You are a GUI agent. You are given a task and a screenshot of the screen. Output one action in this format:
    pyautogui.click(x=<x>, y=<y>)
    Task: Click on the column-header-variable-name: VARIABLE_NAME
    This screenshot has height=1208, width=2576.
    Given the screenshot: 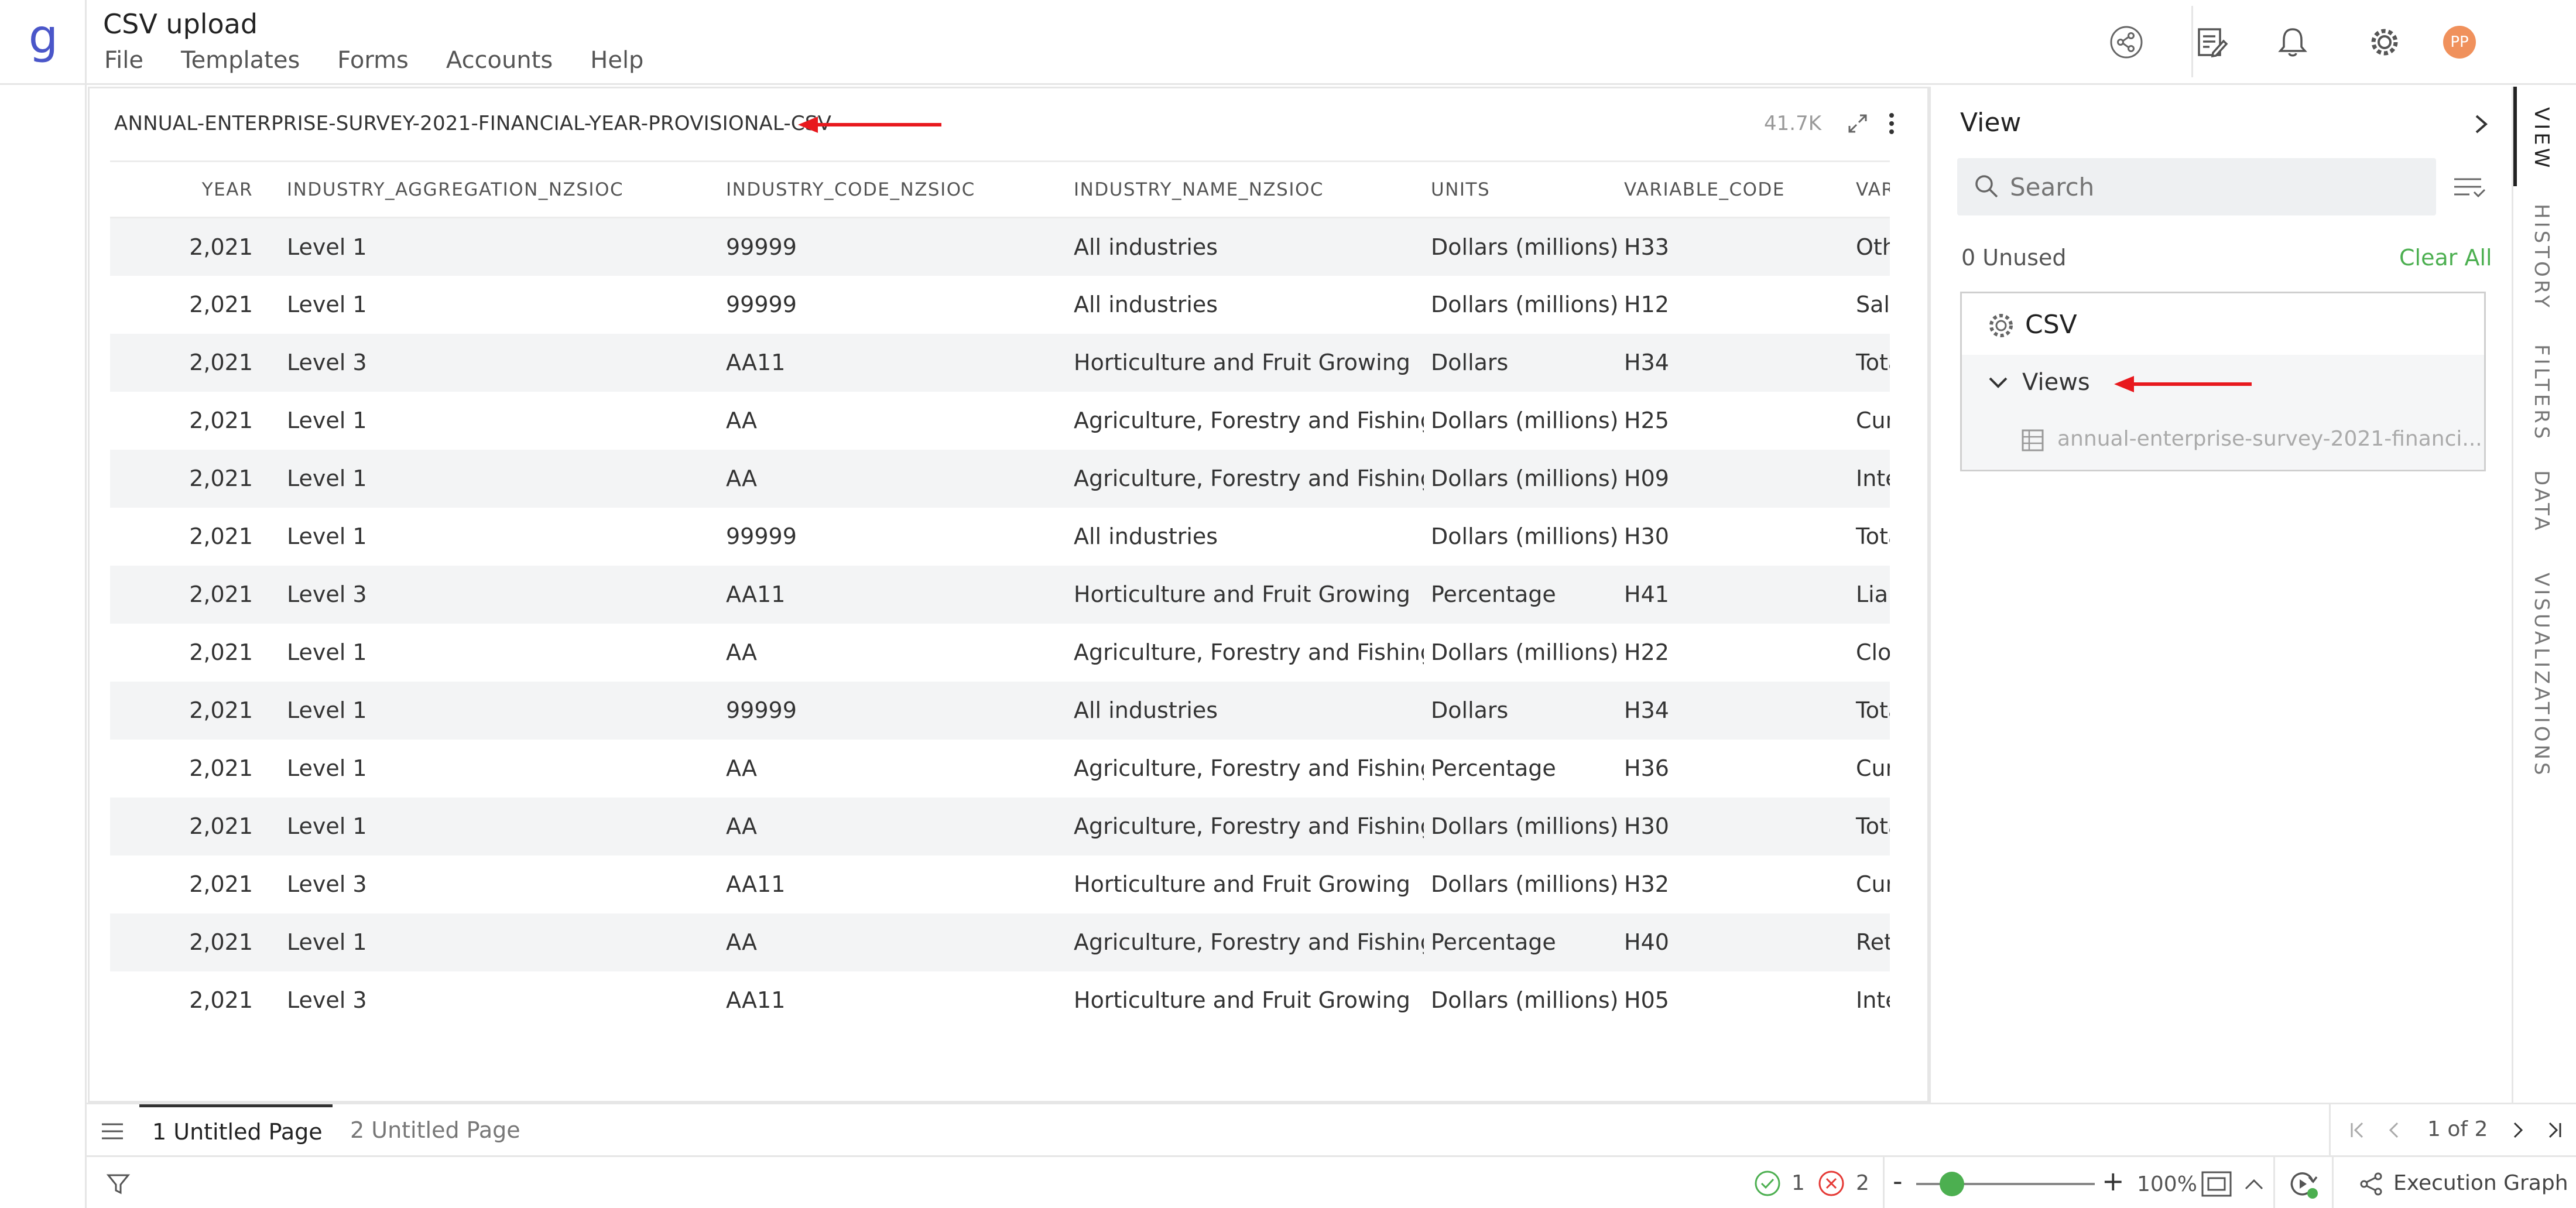 What is the action you would take?
    pyautogui.click(x=1869, y=189)
    